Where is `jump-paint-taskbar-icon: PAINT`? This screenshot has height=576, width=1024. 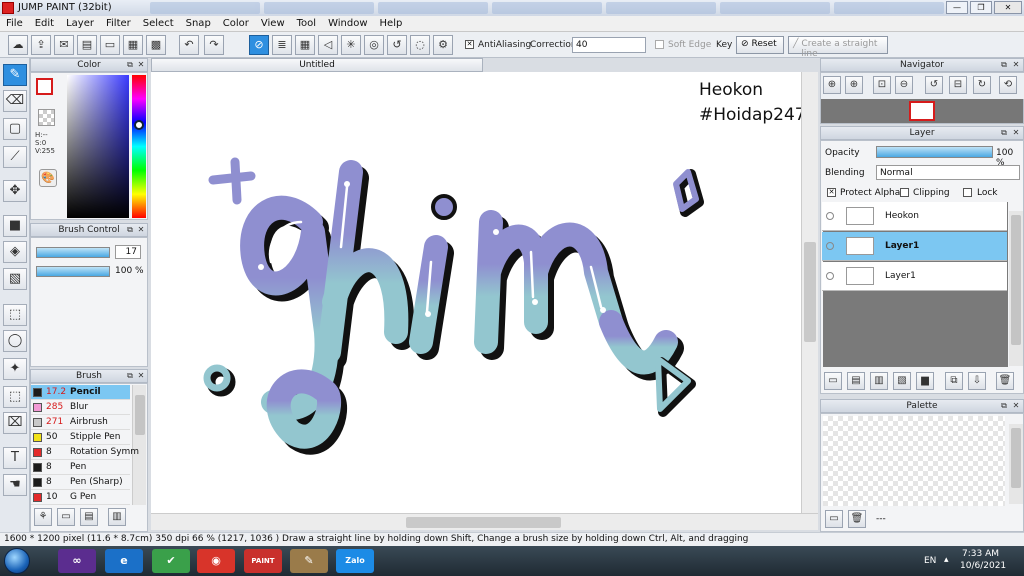 jump-paint-taskbar-icon: PAINT is located at coordinates (263, 561).